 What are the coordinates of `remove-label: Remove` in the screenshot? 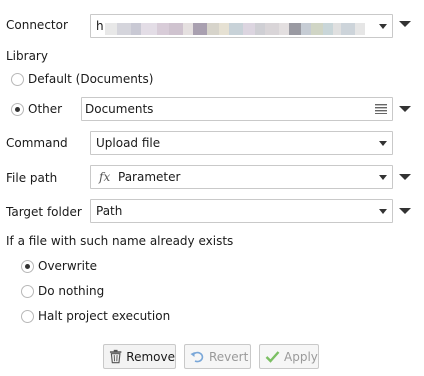 It's located at (150, 356).